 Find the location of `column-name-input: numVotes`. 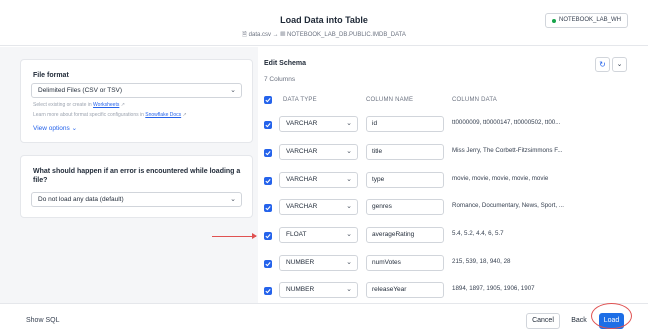

column-name-input: numVotes is located at coordinates (405, 263).